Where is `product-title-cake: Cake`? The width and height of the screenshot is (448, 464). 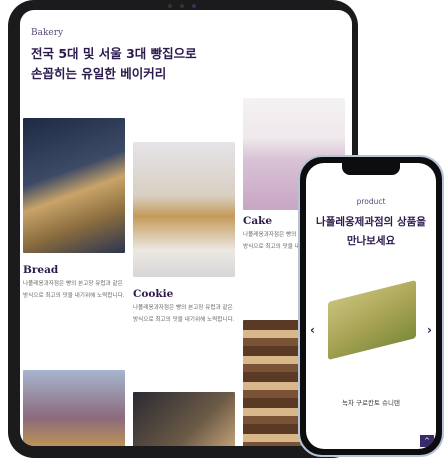 product-title-cake: Cake is located at coordinates (257, 221).